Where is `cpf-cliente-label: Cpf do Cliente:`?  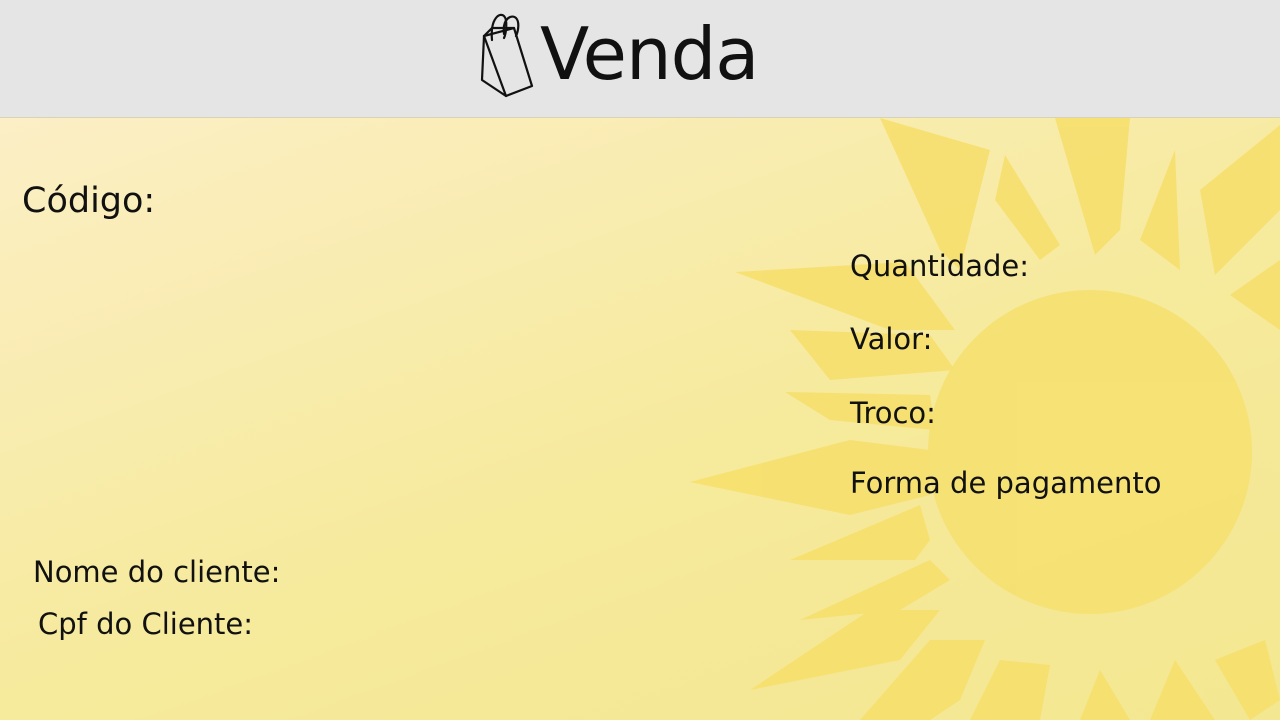 cpf-cliente-label: Cpf do Cliente: is located at coordinates (146, 624).